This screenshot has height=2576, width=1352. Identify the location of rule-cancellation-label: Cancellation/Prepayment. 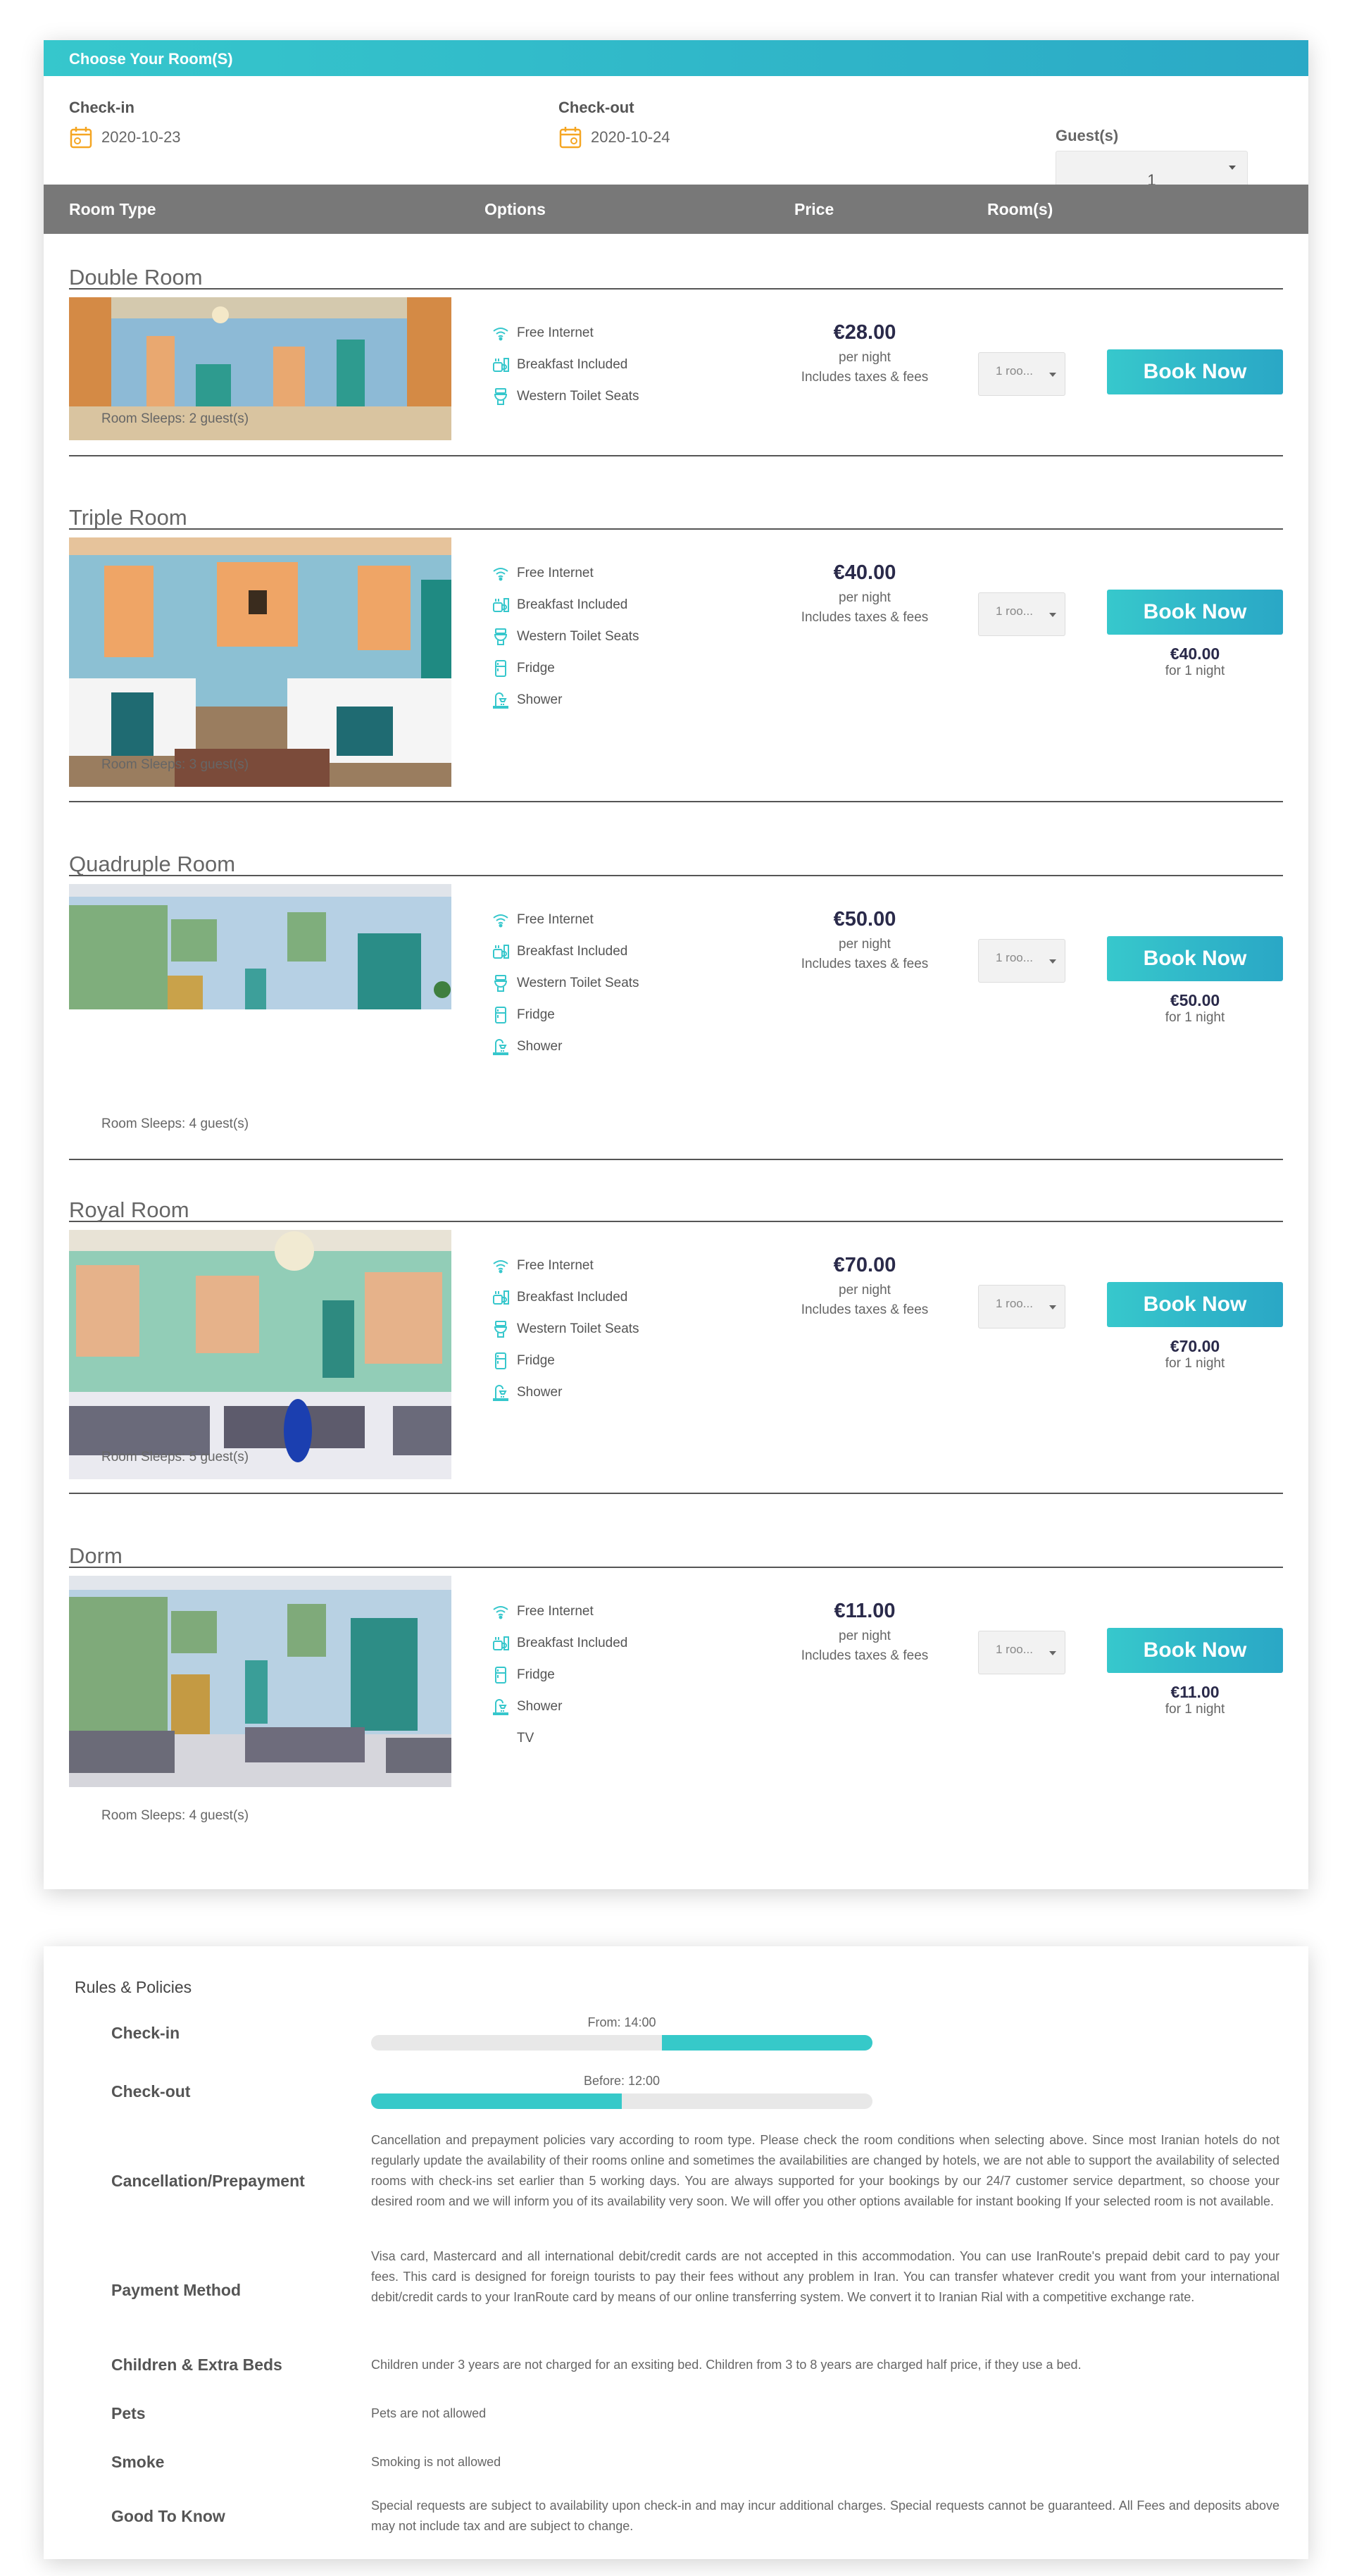
(208, 2181).